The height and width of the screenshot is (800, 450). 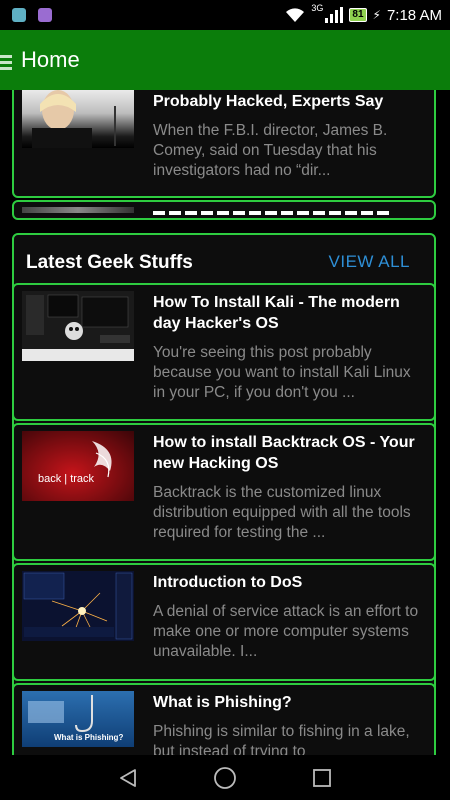 I want to click on recents-button, so click(x=322, y=778).